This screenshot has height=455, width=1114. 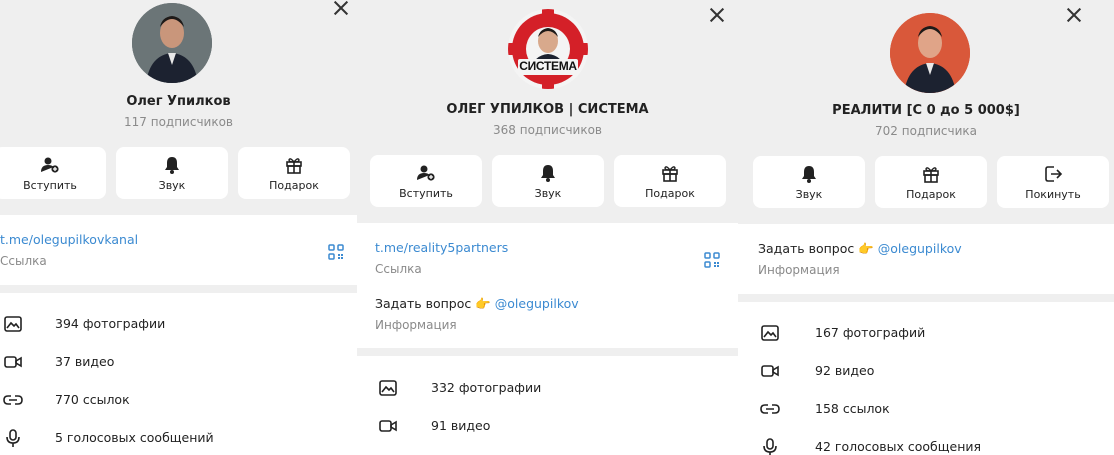 What do you see at coordinates (85, 361) in the screenshot?
I see `media-label: 37 видео` at bounding box center [85, 361].